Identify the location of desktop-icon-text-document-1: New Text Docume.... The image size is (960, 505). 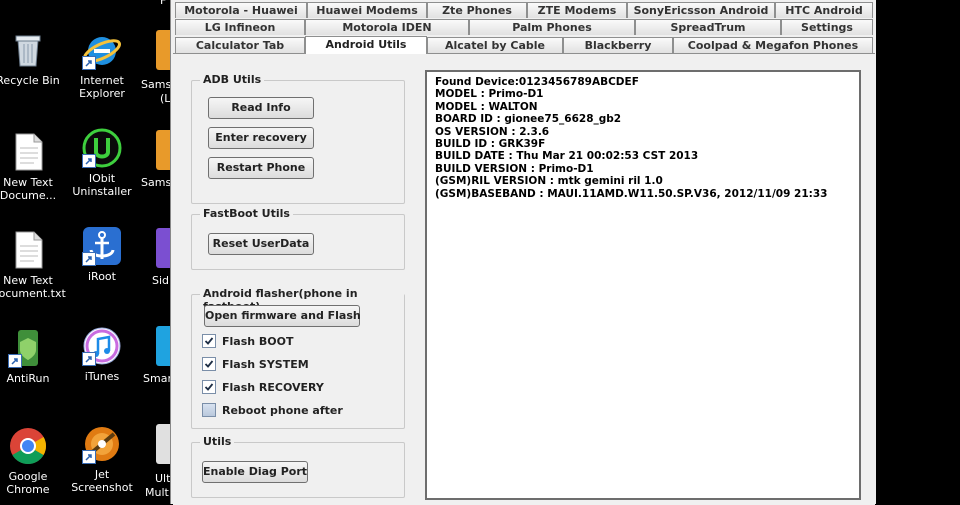
(34, 167).